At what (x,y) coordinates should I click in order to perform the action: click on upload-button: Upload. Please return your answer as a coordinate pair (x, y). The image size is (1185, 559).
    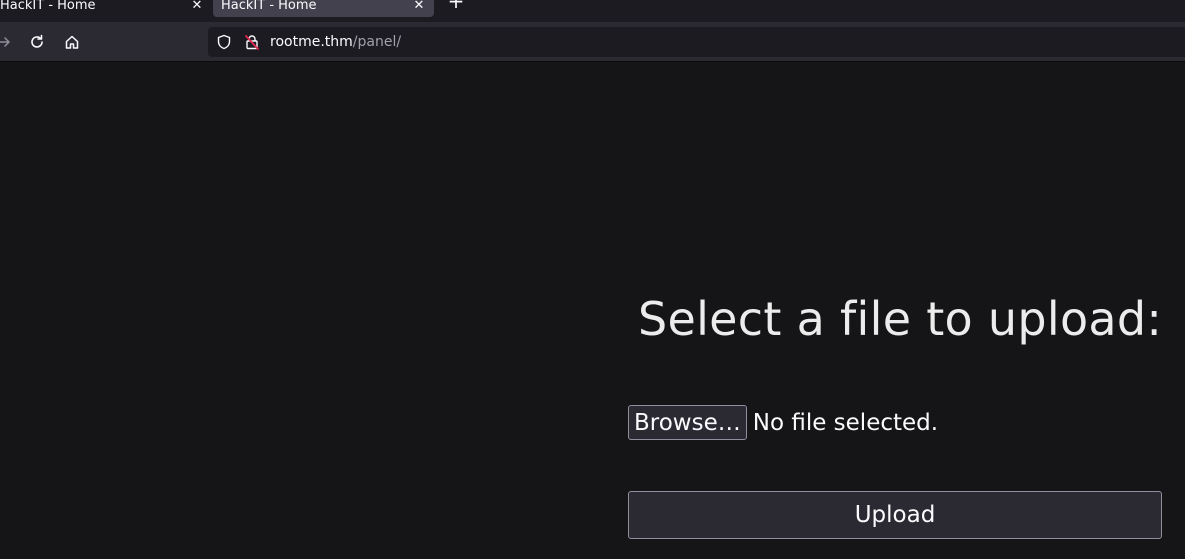
    Looking at the image, I should click on (895, 515).